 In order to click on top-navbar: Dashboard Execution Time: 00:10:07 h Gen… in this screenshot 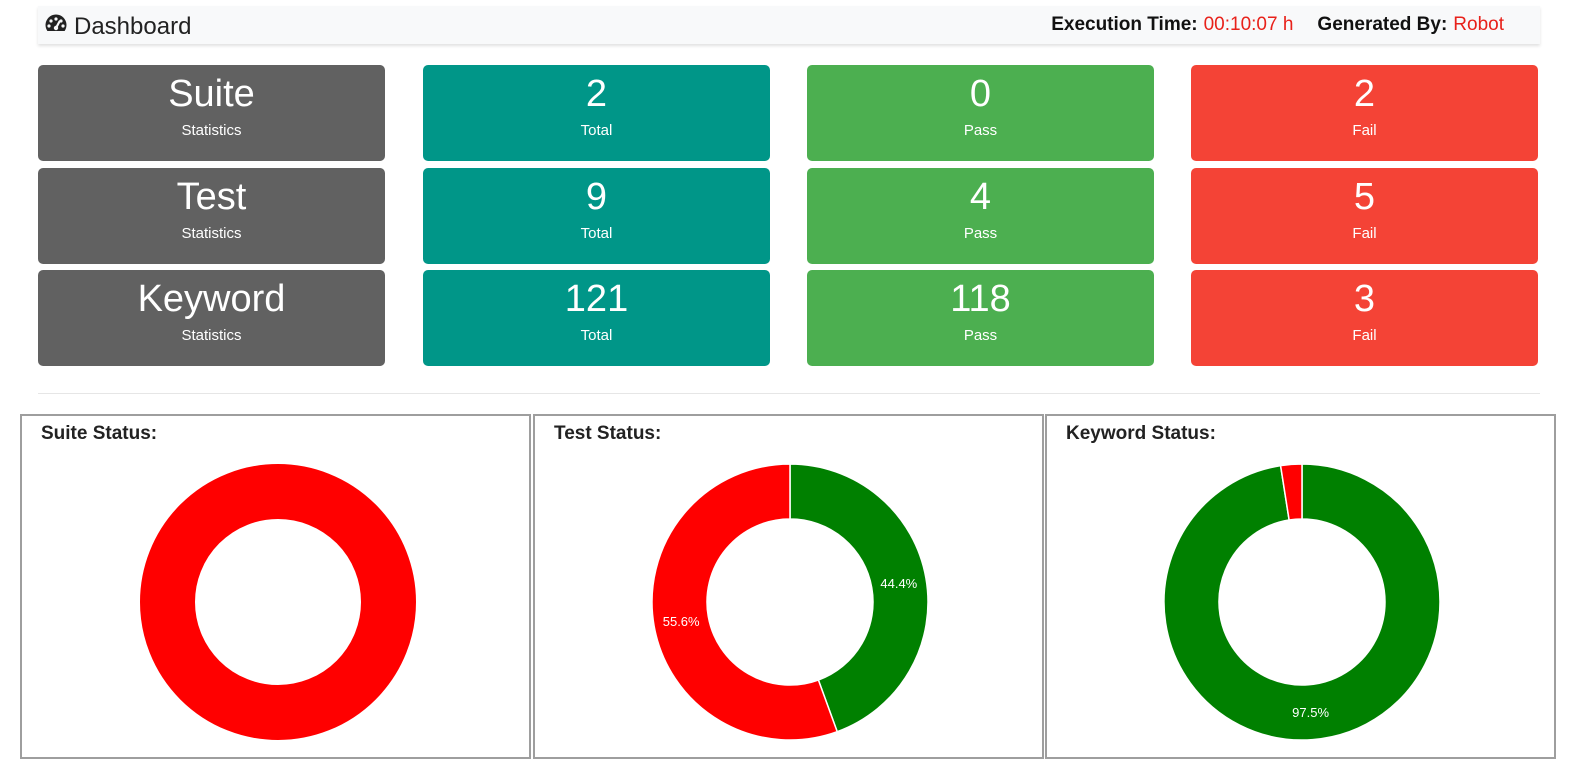, I will do `click(789, 25)`.